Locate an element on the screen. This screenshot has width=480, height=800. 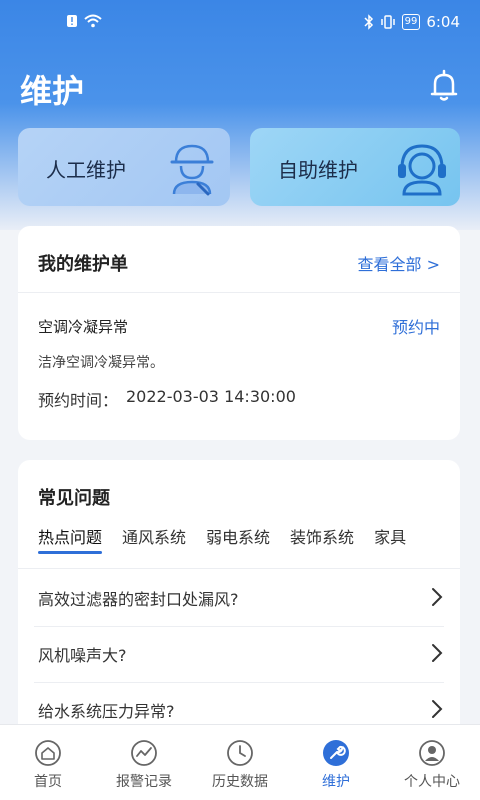
order-name: 空调冷凝异常 is located at coordinates (83, 327).